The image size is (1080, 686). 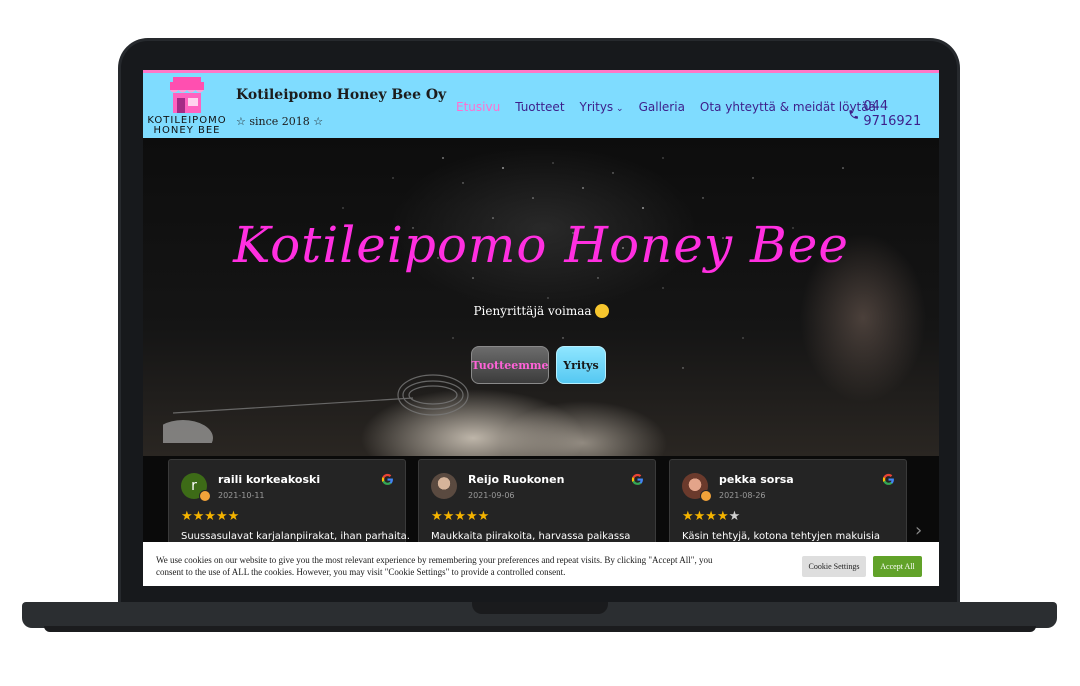 What do you see at coordinates (581, 365) in the screenshot?
I see `company-button: Yritys` at bounding box center [581, 365].